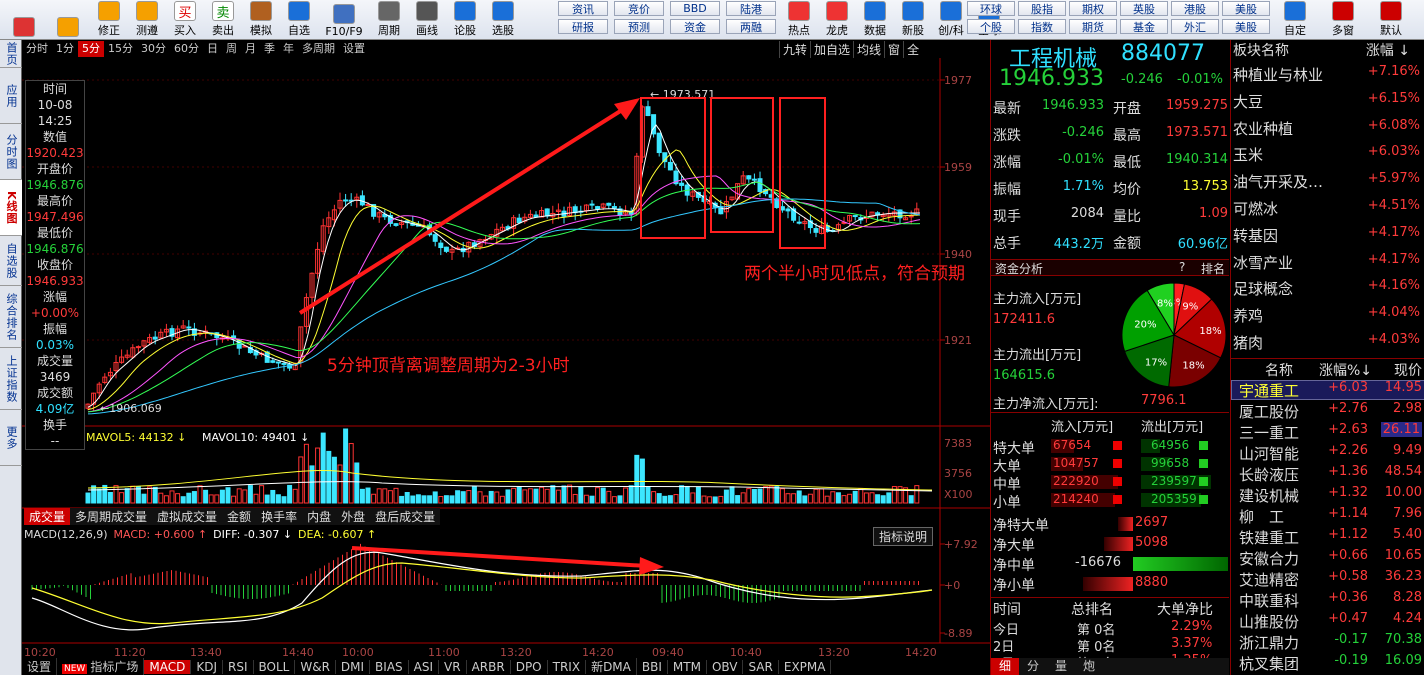 The height and width of the screenshot is (675, 1424). What do you see at coordinates (1269, 621) in the screenshot?
I see `stock-name: 山推股份` at bounding box center [1269, 621].